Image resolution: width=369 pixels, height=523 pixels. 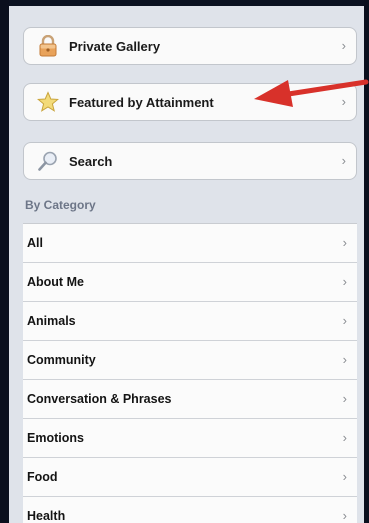 I want to click on category-label: Health, so click(x=46, y=516).